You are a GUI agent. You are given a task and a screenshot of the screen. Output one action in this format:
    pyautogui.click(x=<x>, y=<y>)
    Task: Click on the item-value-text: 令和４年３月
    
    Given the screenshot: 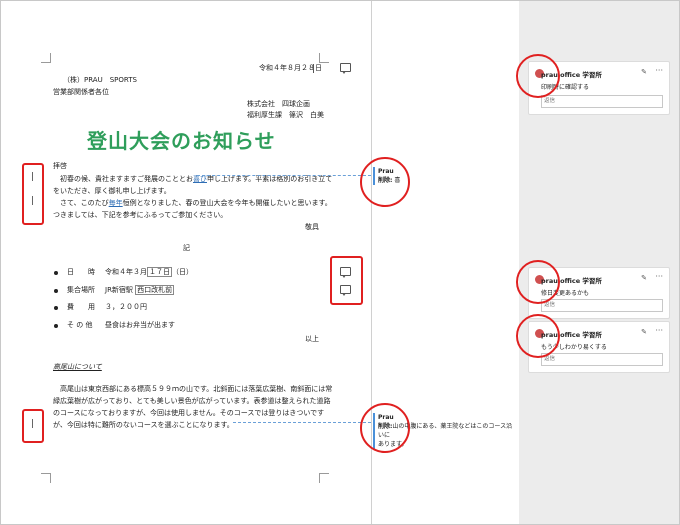 What is the action you would take?
    pyautogui.click(x=126, y=272)
    